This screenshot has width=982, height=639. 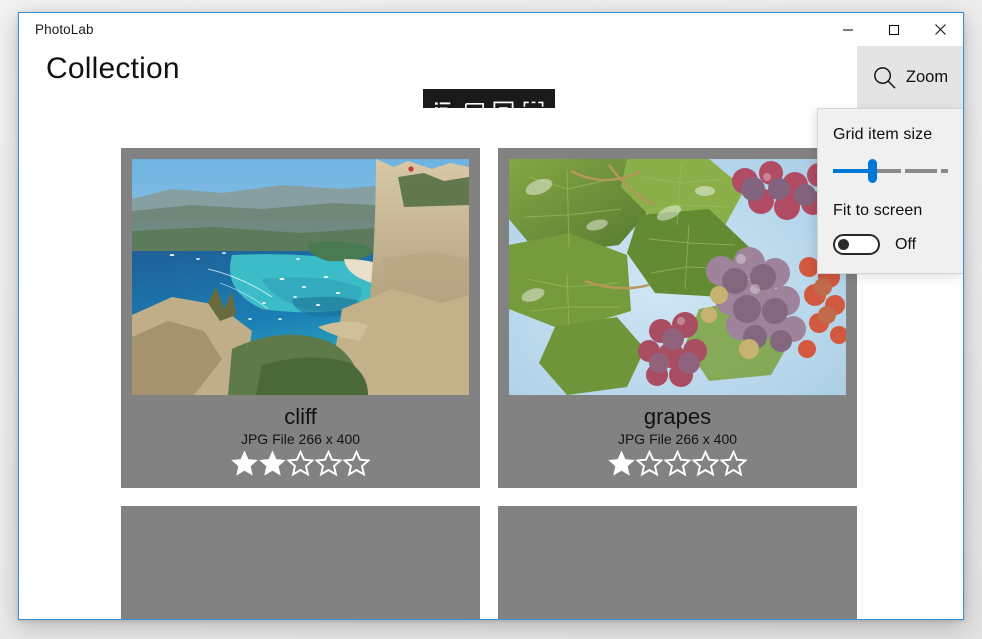 I want to click on fit-to-screen-toggle, so click(x=856, y=244).